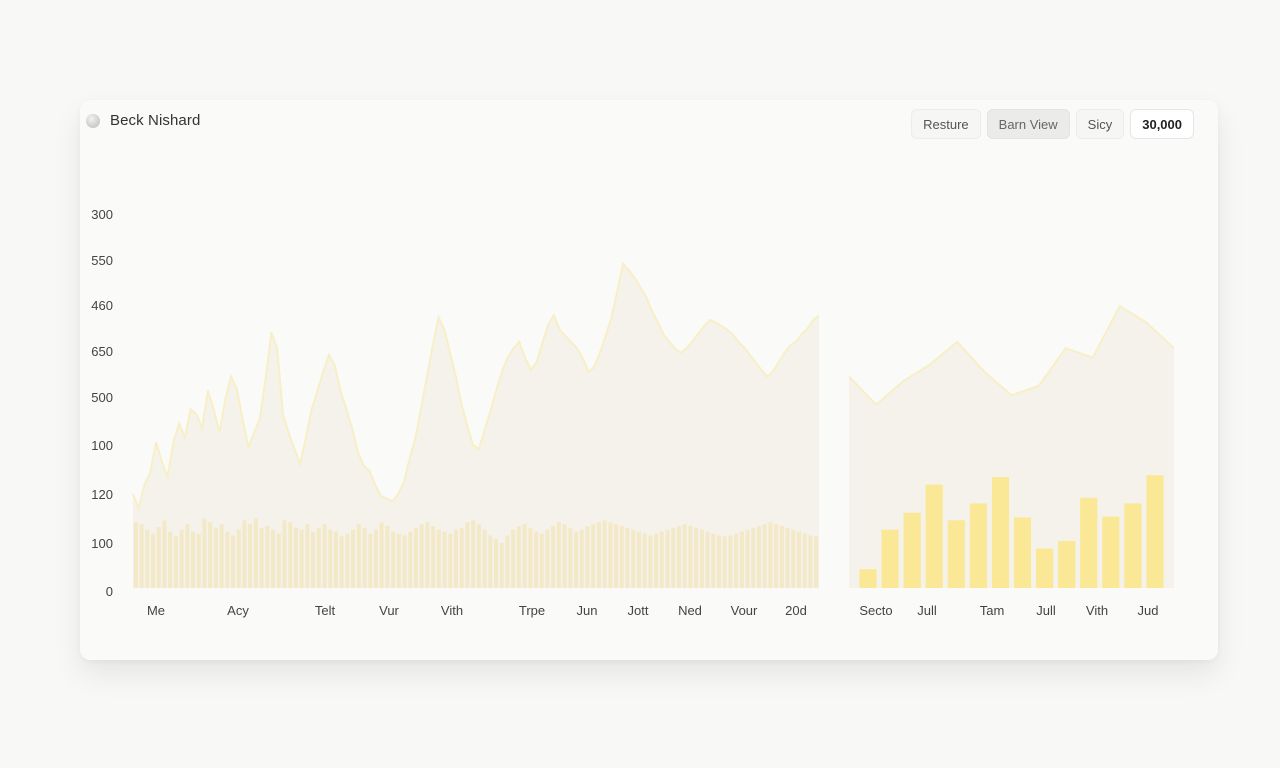 Image resolution: width=1280 pixels, height=768 pixels. Describe the element at coordinates (102, 214) in the screenshot. I see `y-tick-label: 300` at that location.